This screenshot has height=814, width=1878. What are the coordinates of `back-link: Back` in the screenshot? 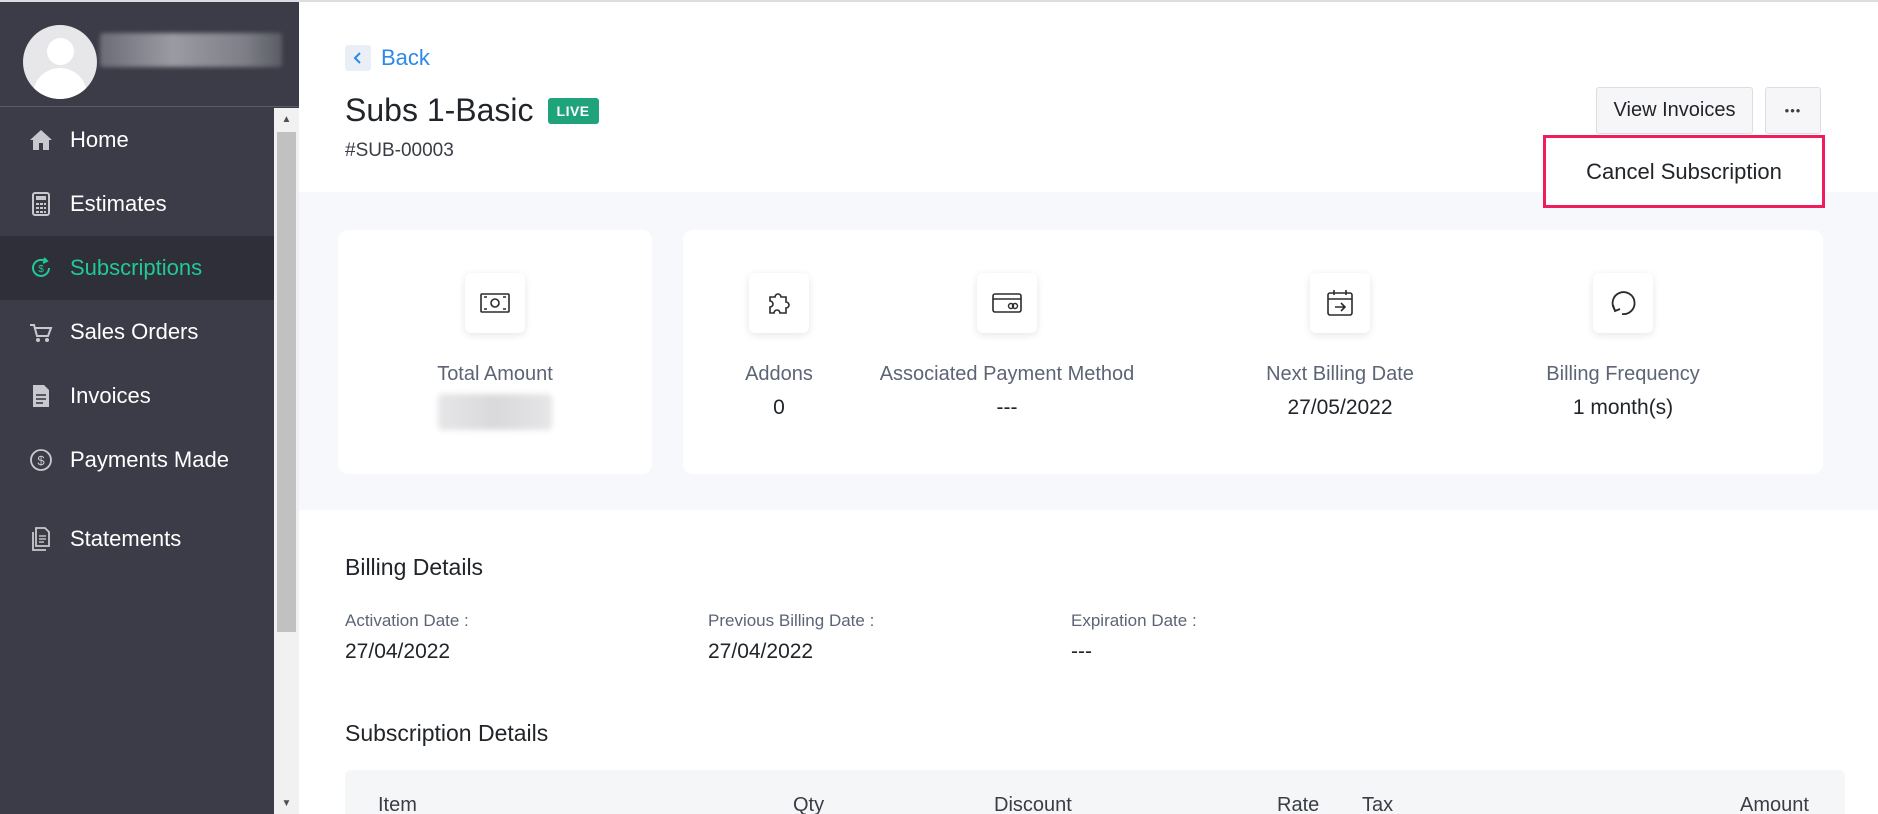 It's located at (387, 58).